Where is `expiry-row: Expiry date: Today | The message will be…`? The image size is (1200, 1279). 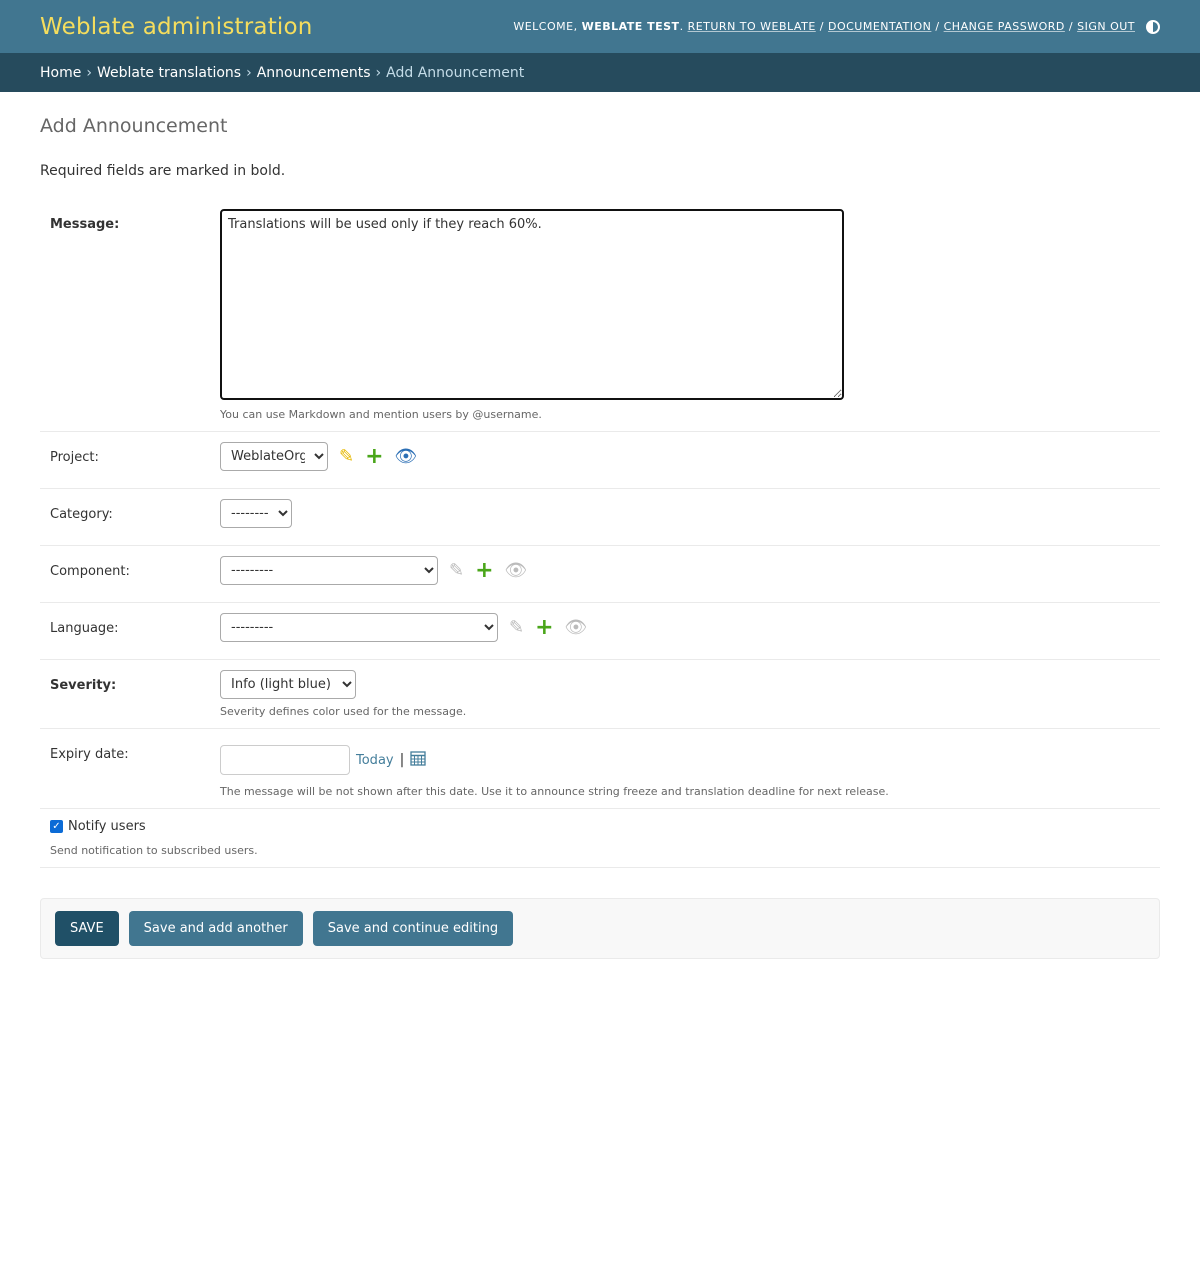 expiry-row: Expiry date: Today | The message will be… is located at coordinates (600, 769).